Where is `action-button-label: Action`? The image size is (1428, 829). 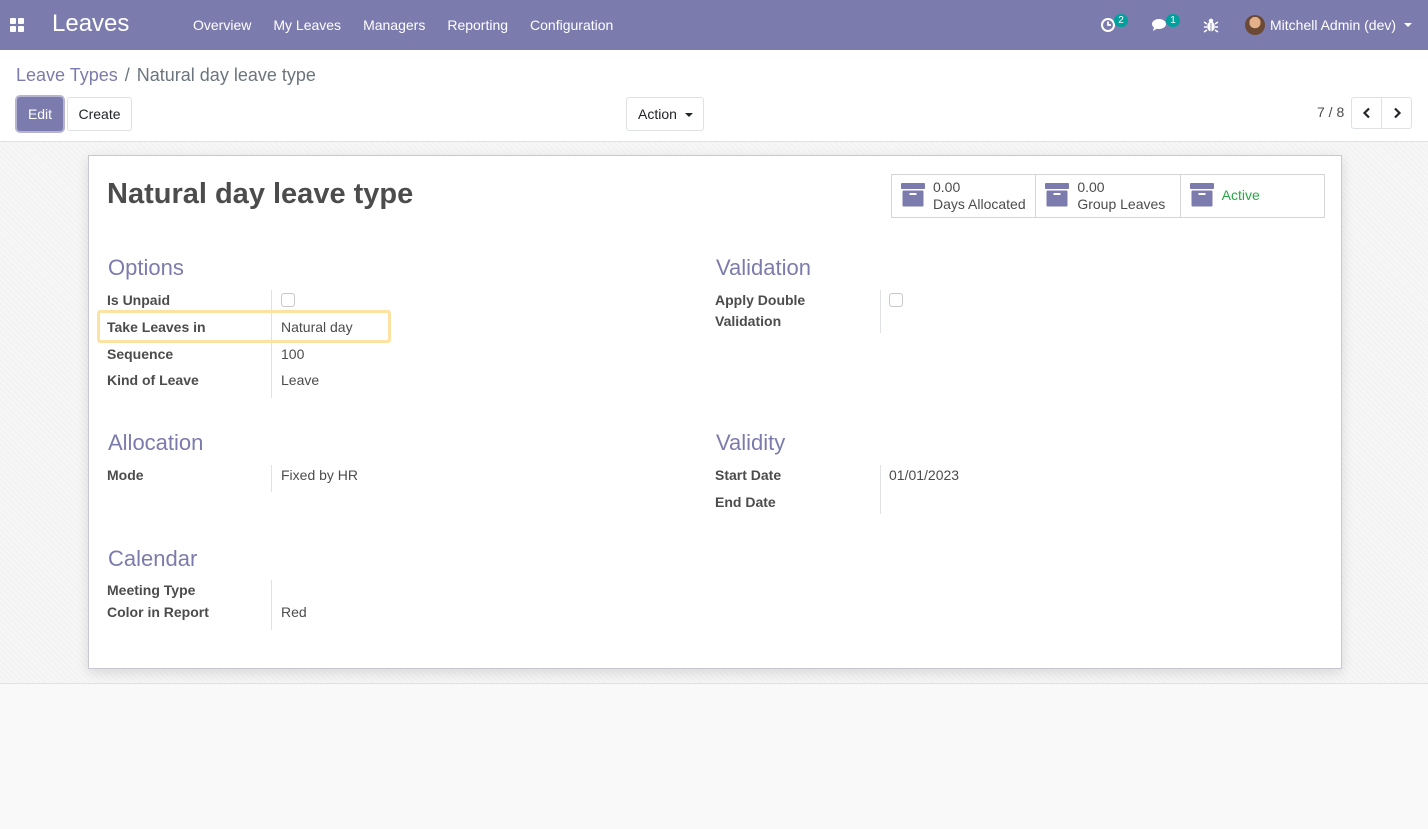
action-button-label: Action is located at coordinates (657, 114).